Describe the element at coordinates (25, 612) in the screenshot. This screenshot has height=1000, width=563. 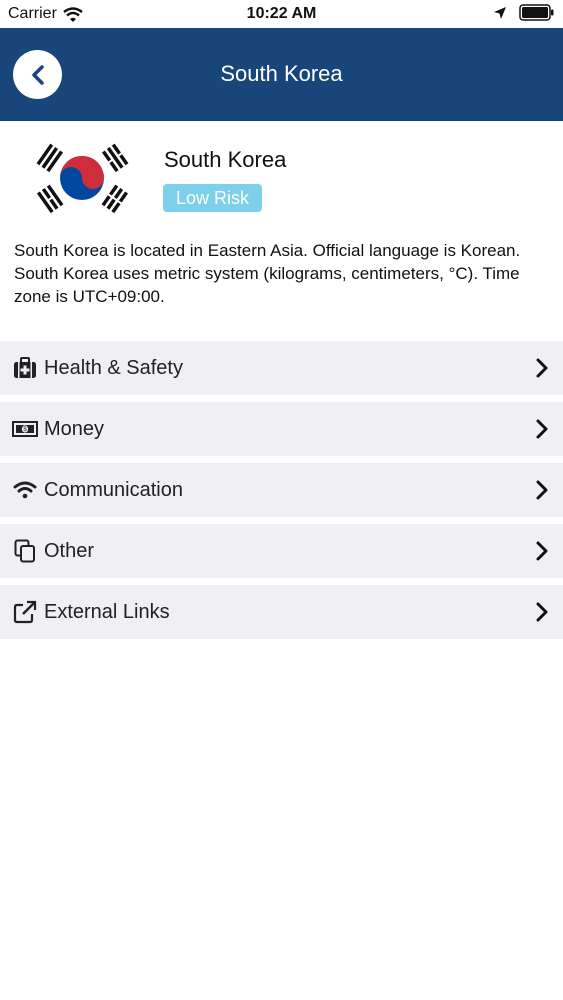
I see `external-link-icon` at that location.